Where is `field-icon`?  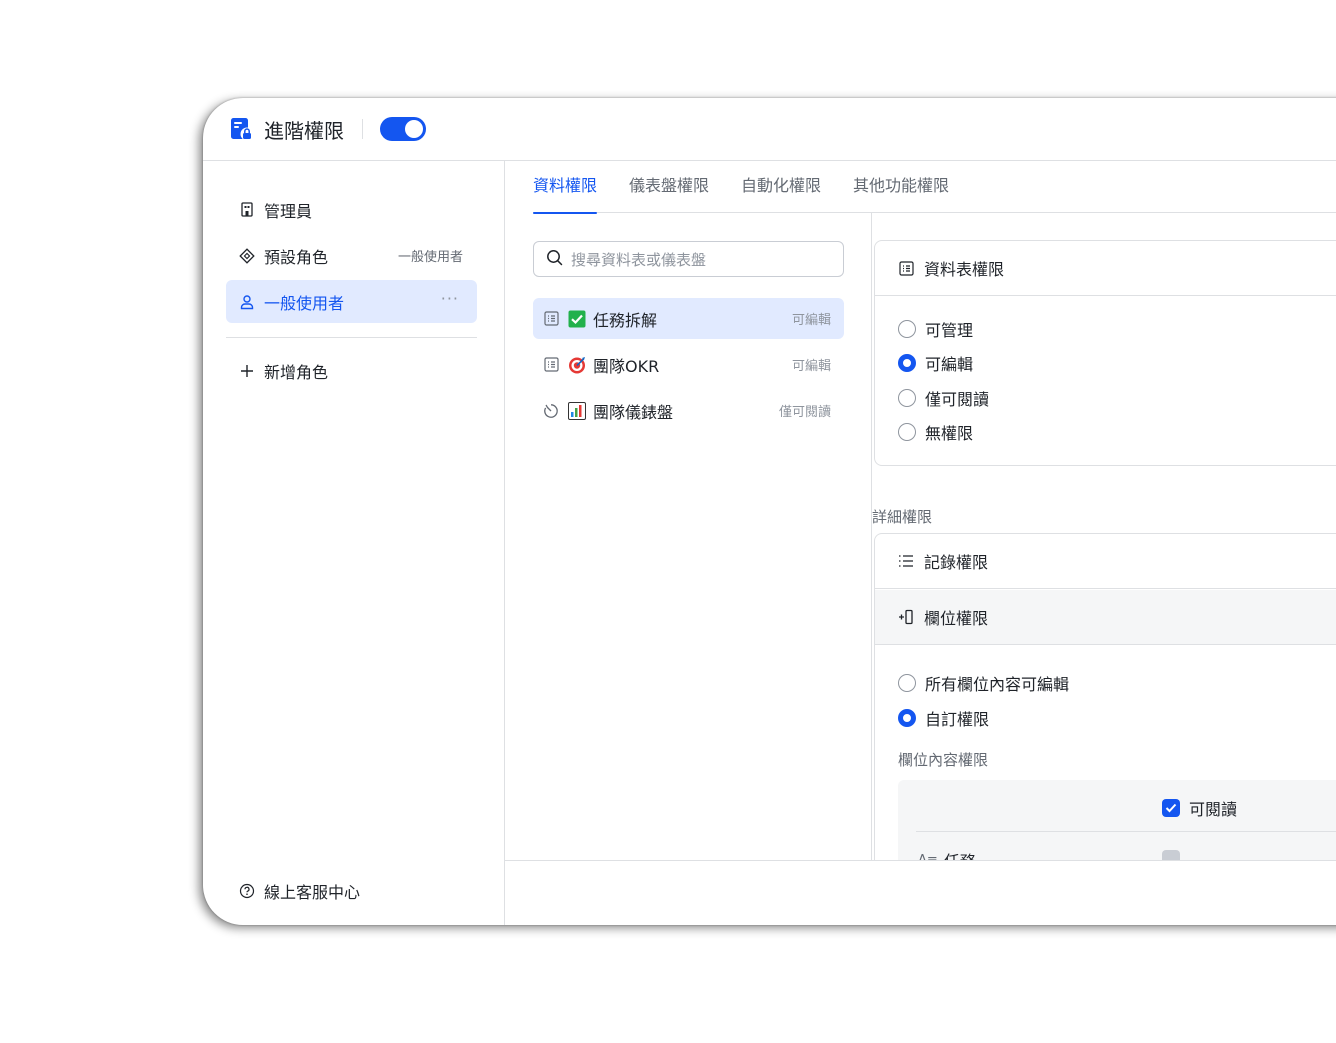
field-icon is located at coordinates (906, 617).